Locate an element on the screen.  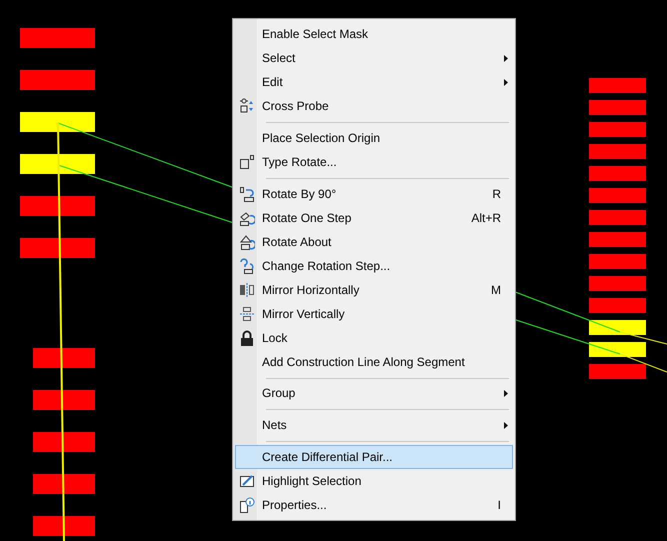
menu-item: Cross Probe is located at coordinates (374, 106).